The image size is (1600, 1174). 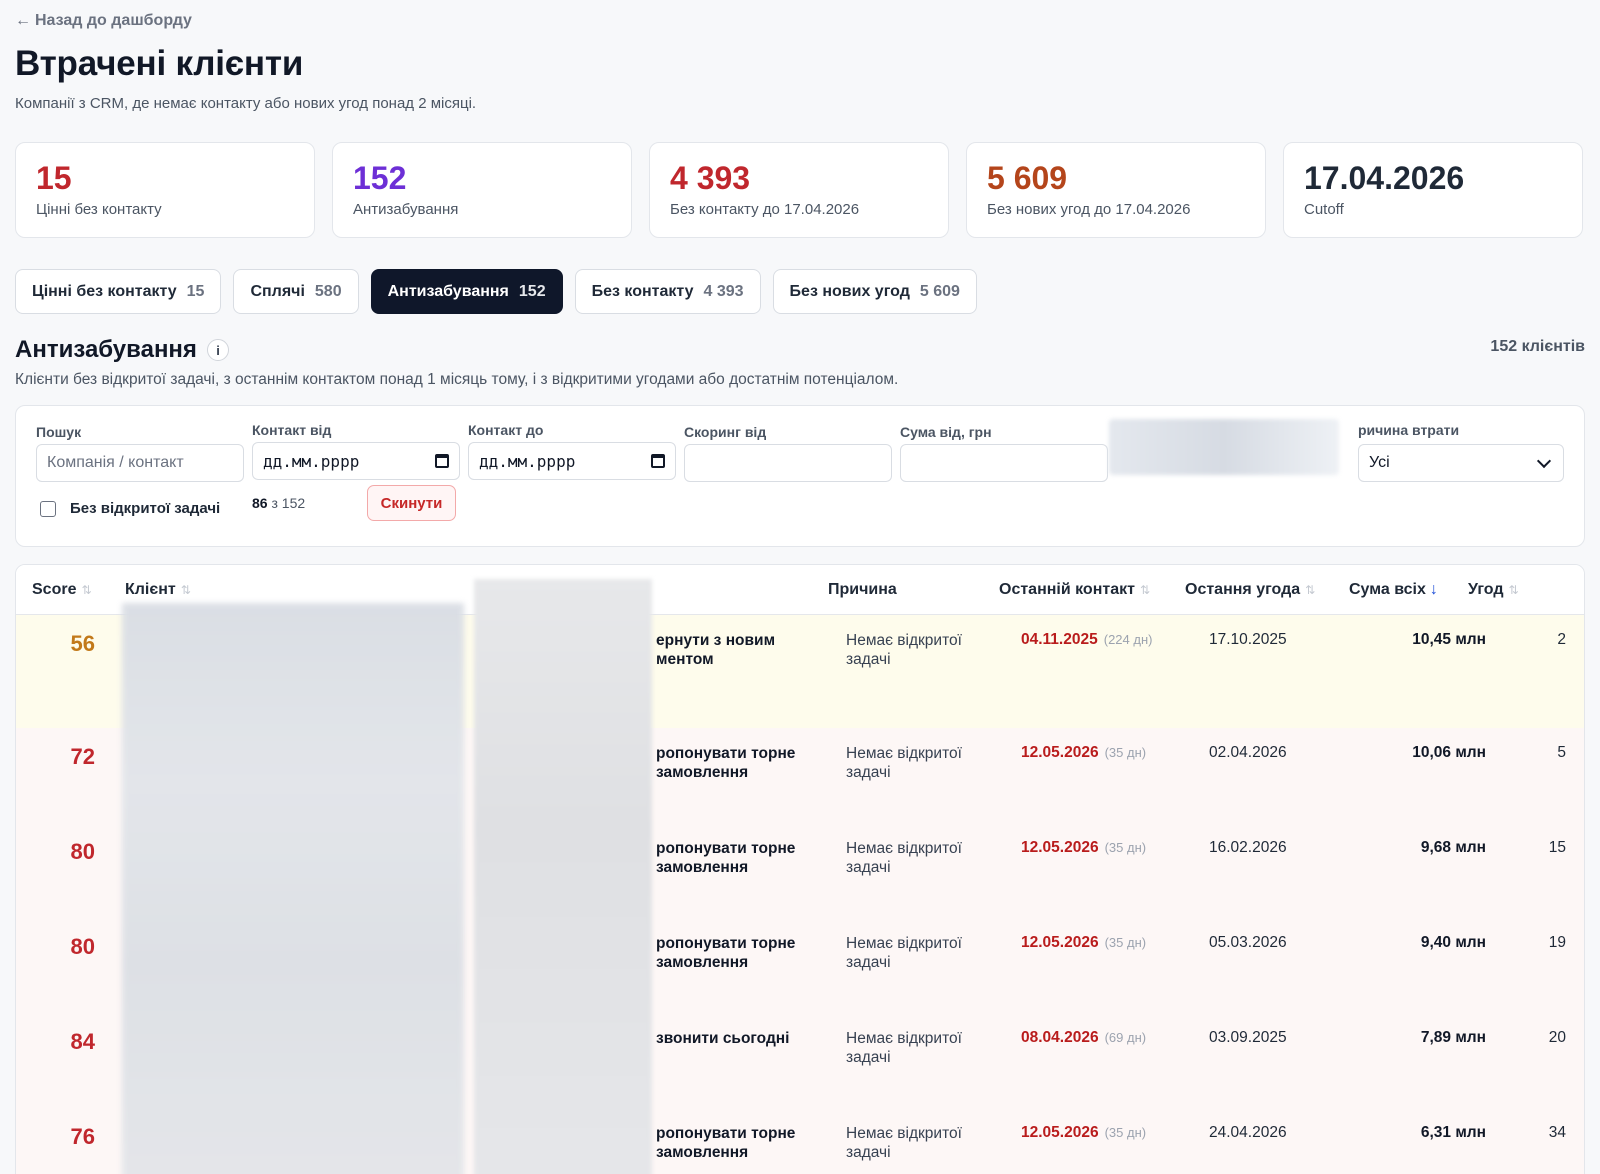 I want to click on last-deal: 02.04.2026, so click(x=1248, y=752).